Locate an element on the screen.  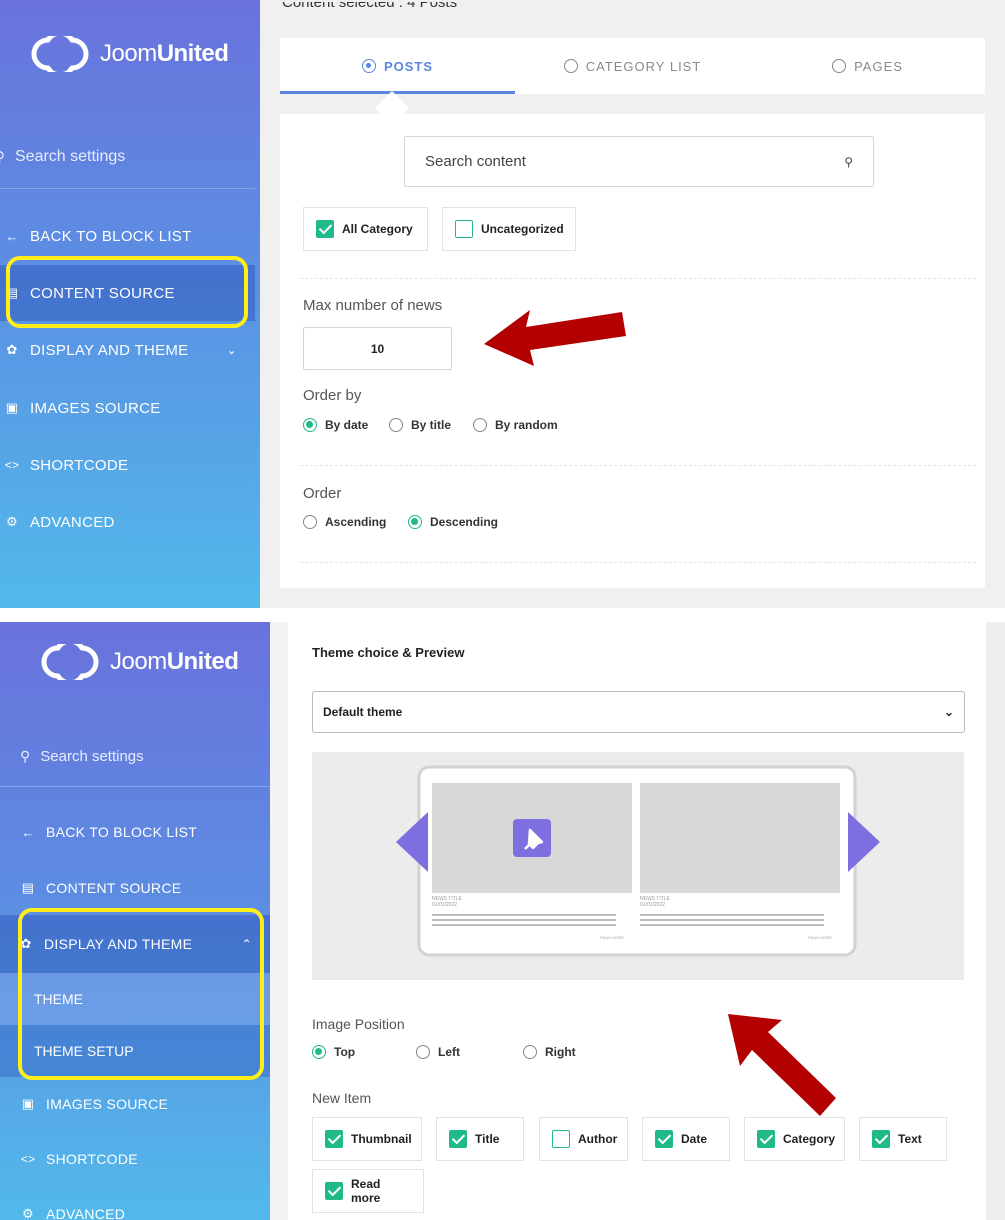
image-position-top: Top is located at coordinates (333, 1052).